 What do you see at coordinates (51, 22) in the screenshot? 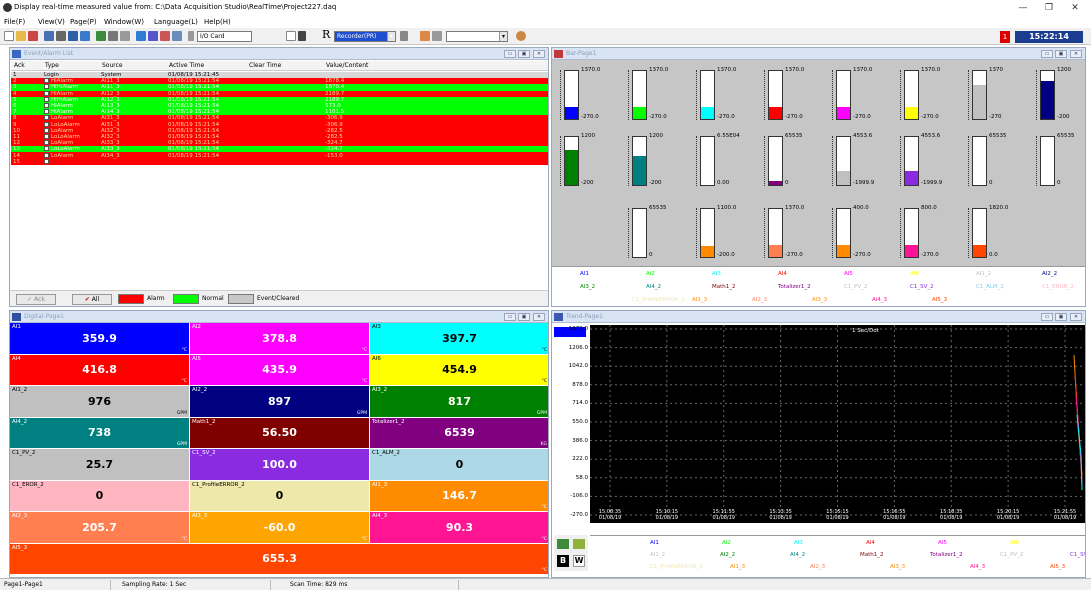
I see `menu-view: View(V)` at bounding box center [51, 22].